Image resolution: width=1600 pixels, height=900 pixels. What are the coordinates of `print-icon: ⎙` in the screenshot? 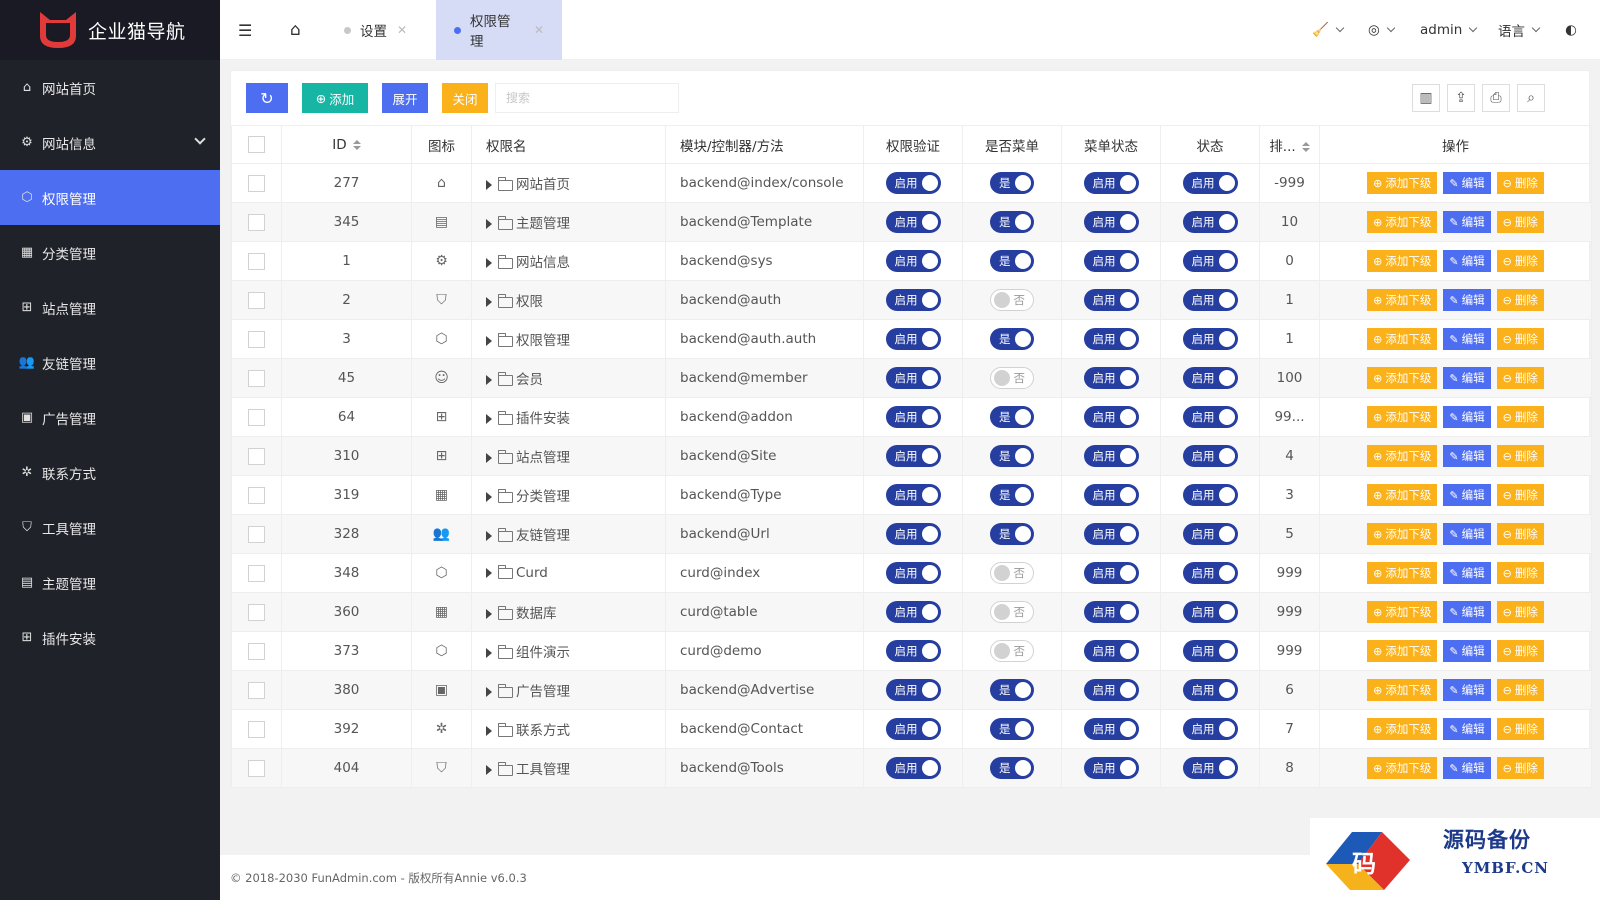 It's located at (1496, 98).